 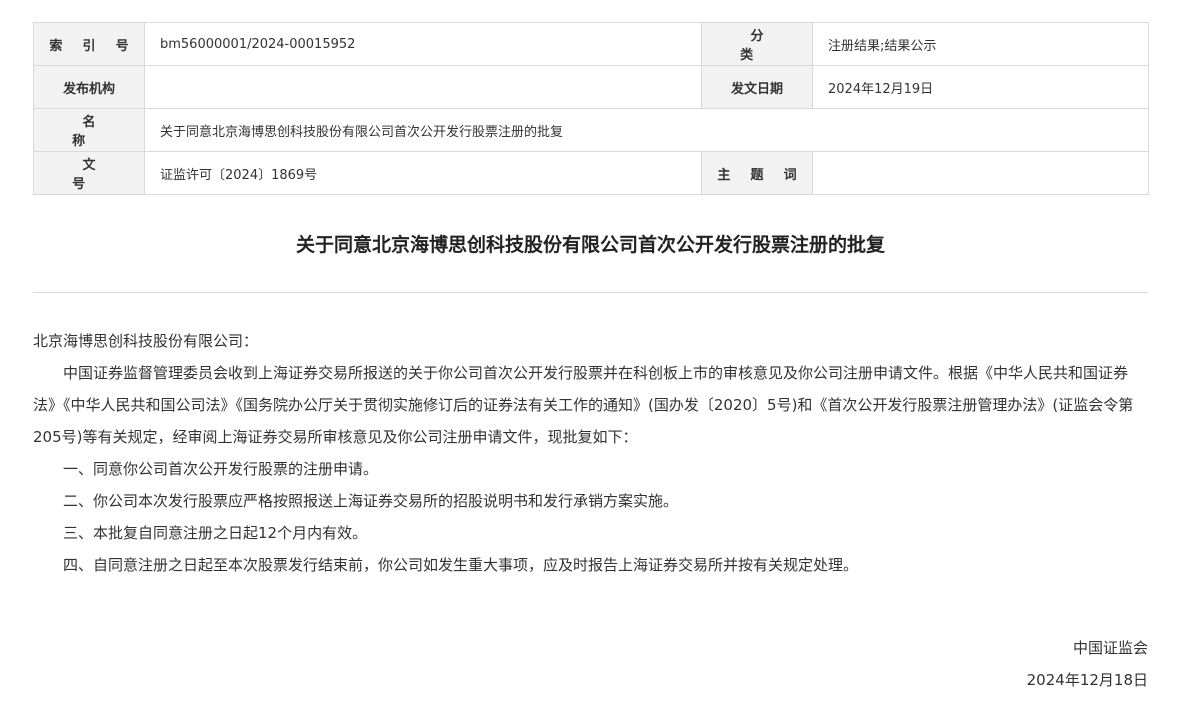 What do you see at coordinates (590, 292) in the screenshot?
I see `title-divider` at bounding box center [590, 292].